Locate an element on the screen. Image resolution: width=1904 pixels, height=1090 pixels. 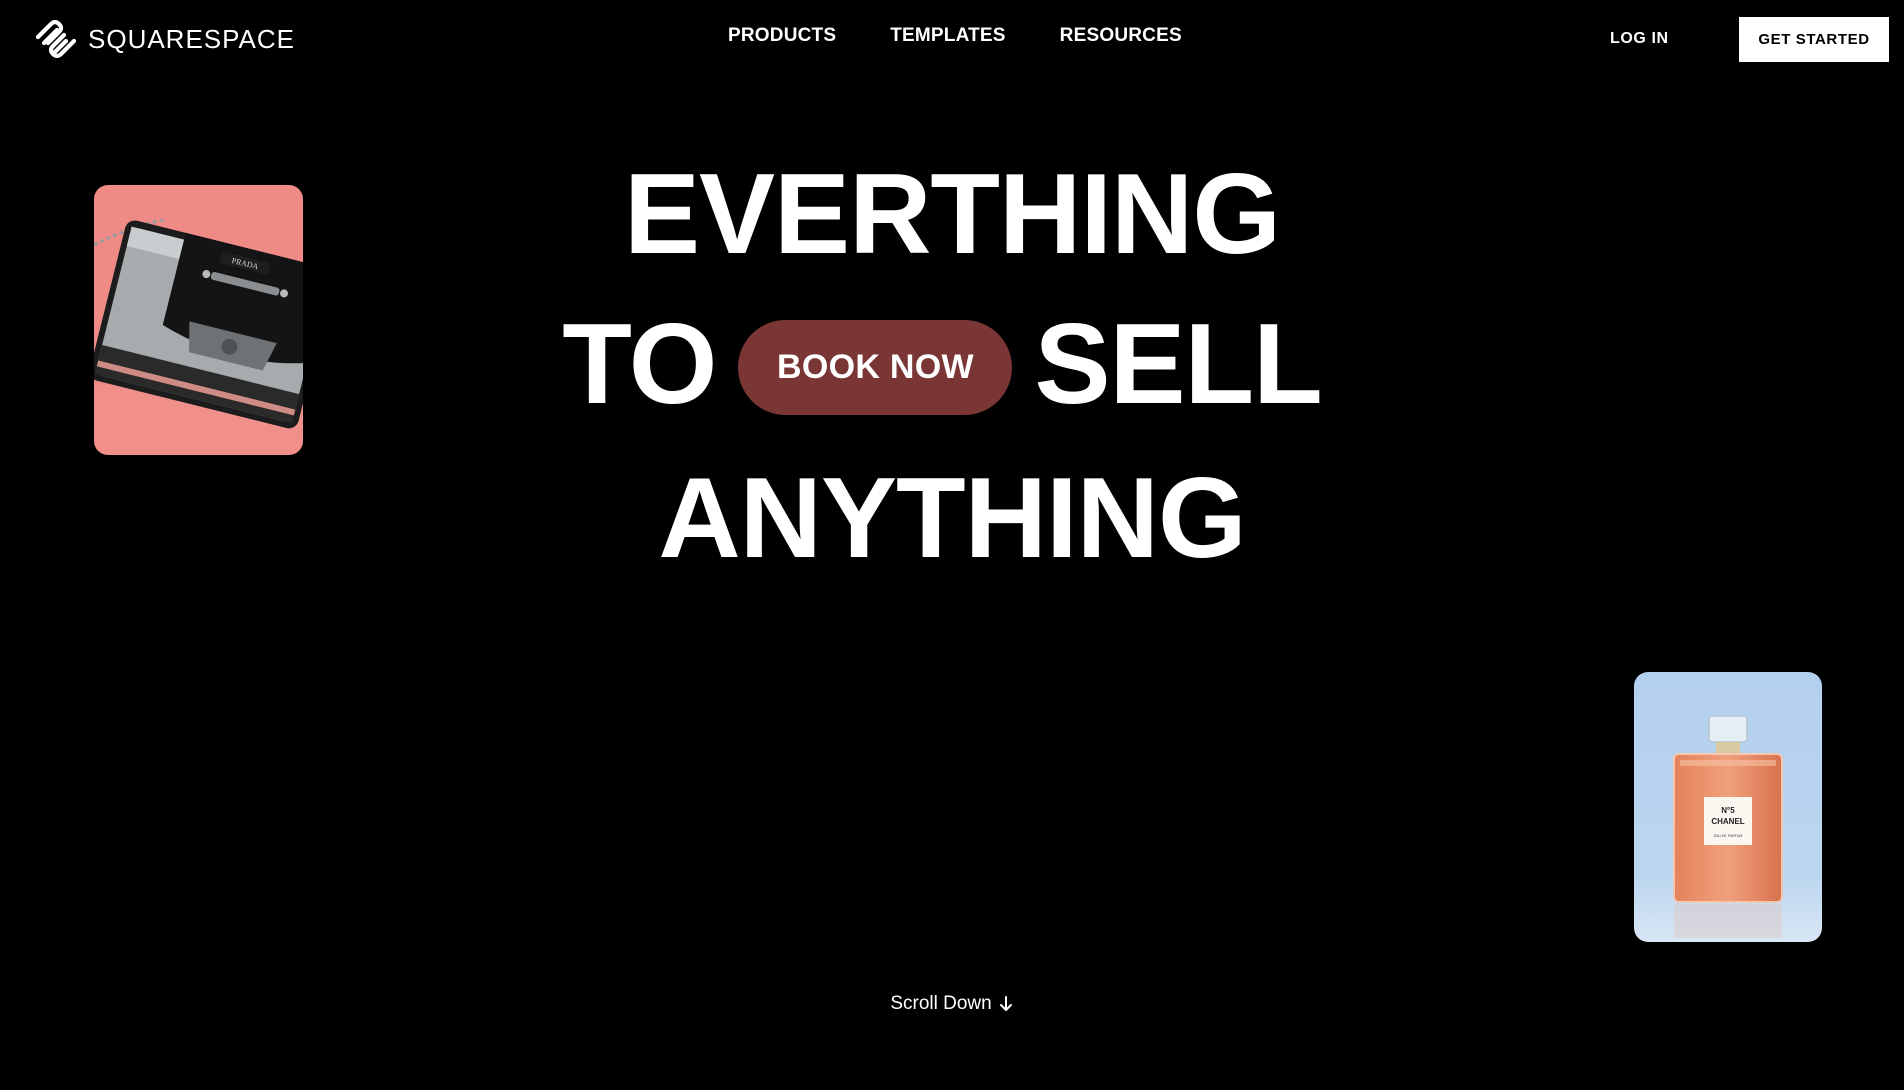
main-nav: PRODUCTS TEMPLATES RESOURCES is located at coordinates (955, 36).